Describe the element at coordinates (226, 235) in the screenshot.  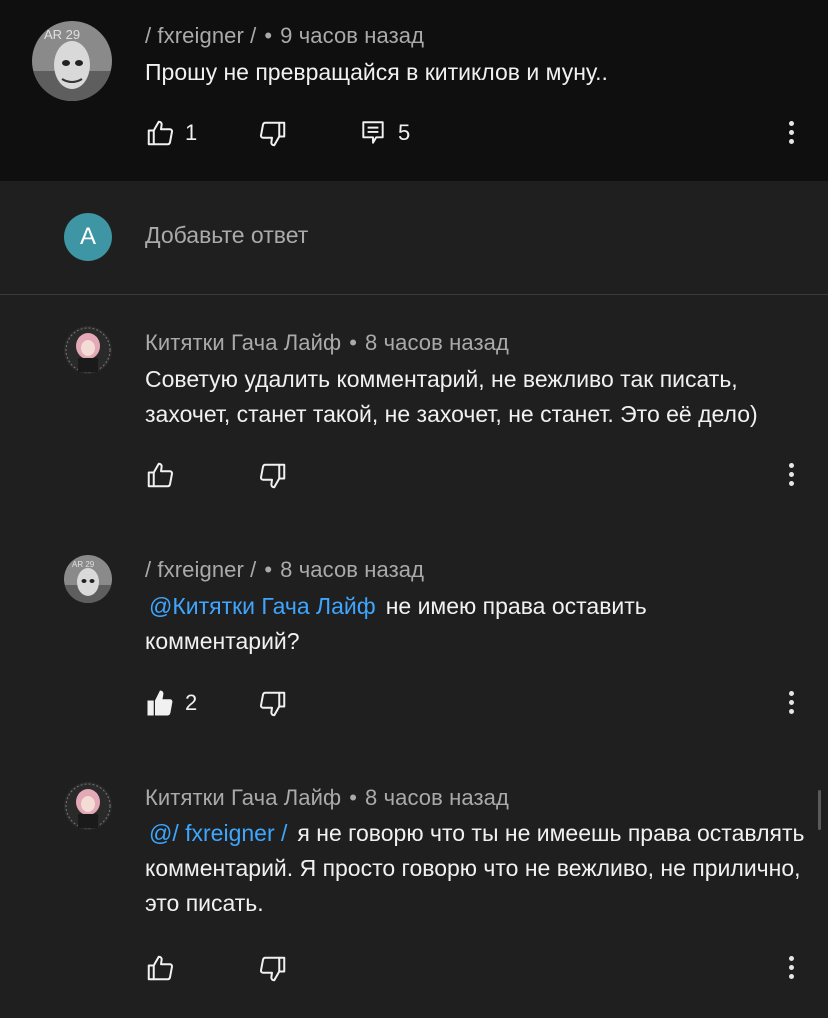
I see `reply-input: Добавьте ответ` at that location.